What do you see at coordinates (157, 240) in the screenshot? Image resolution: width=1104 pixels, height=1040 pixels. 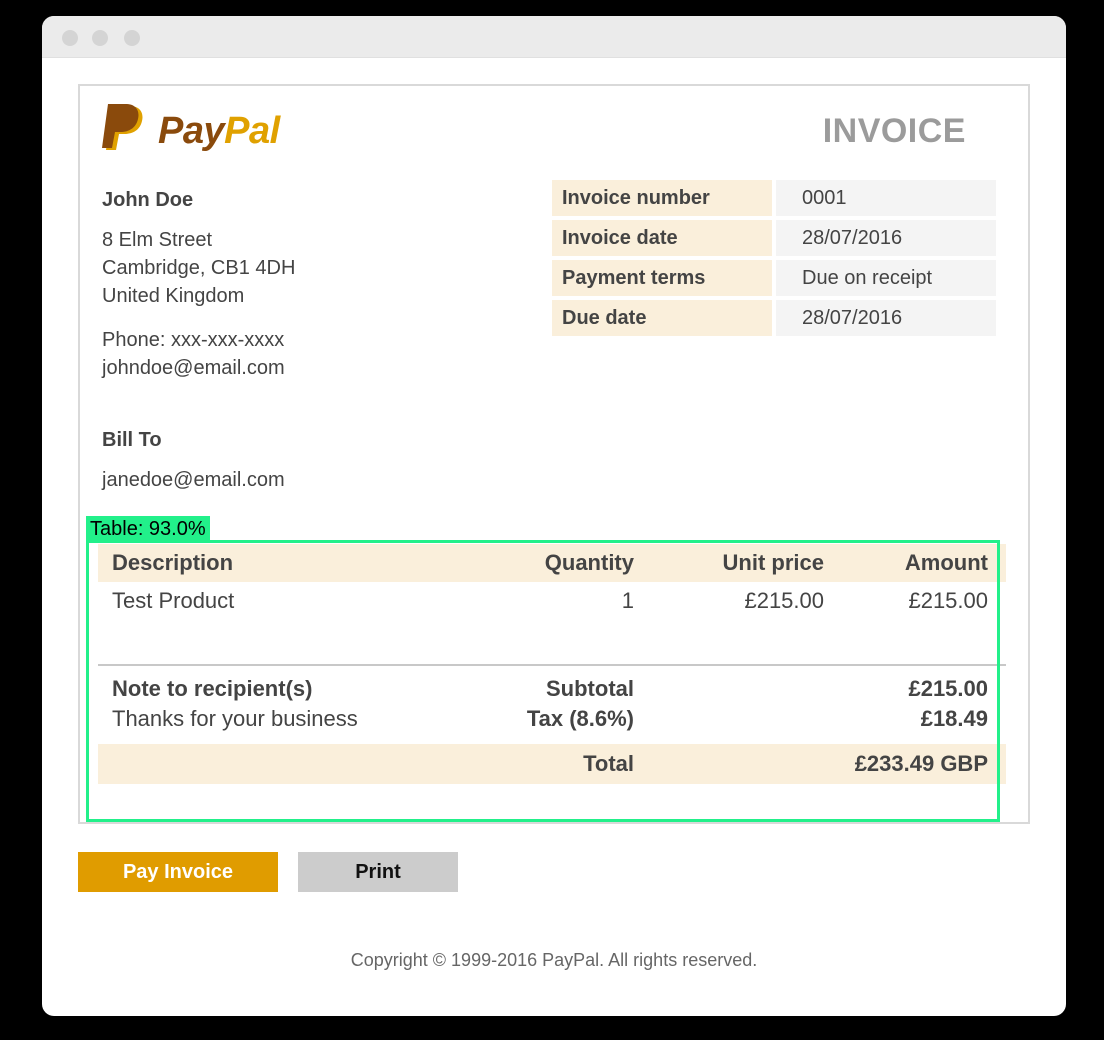 I see `address-line: 8 Elm Street` at bounding box center [157, 240].